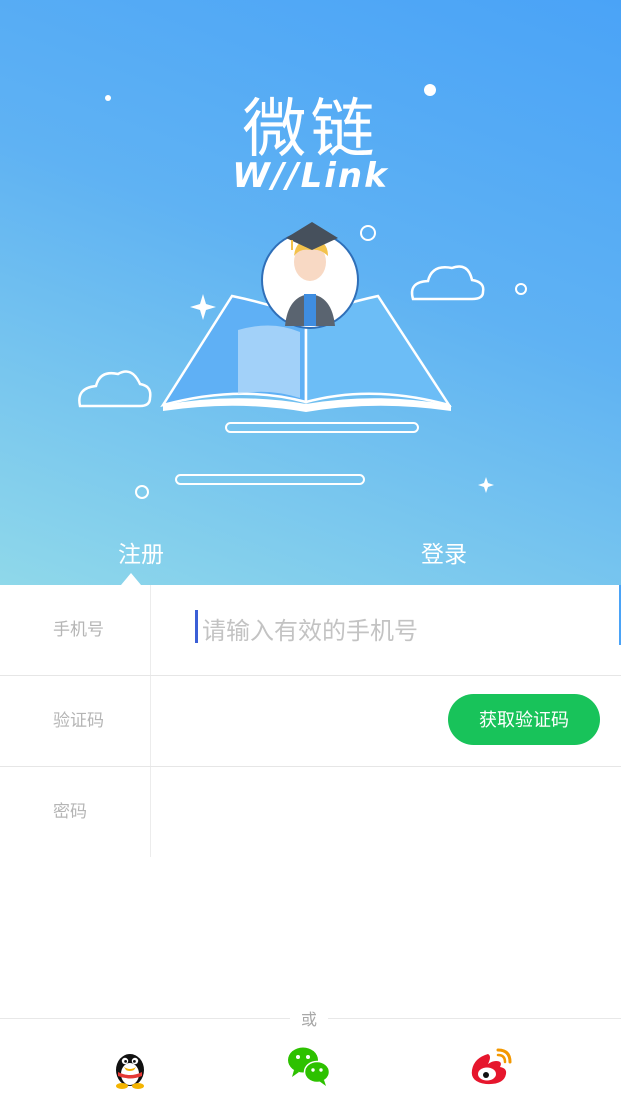  What do you see at coordinates (309, 1018) in the screenshot?
I see `or-text: 或` at bounding box center [309, 1018].